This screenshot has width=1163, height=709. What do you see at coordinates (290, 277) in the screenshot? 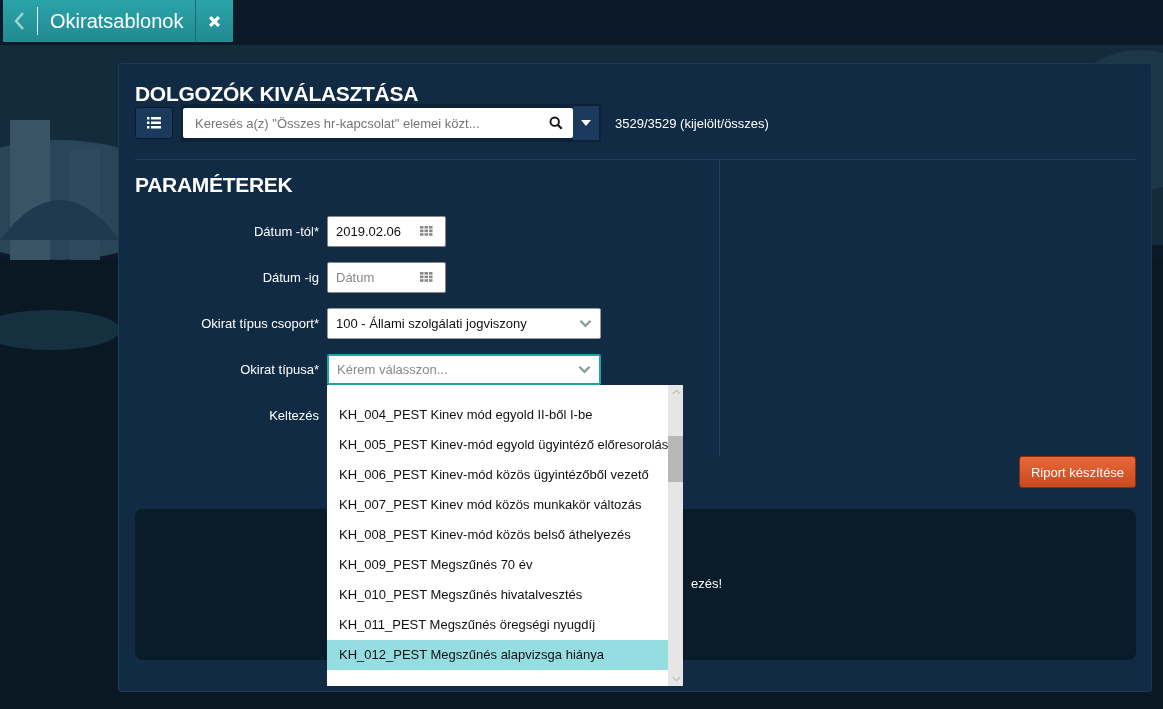
I see `field-label: Dátum -ig` at bounding box center [290, 277].